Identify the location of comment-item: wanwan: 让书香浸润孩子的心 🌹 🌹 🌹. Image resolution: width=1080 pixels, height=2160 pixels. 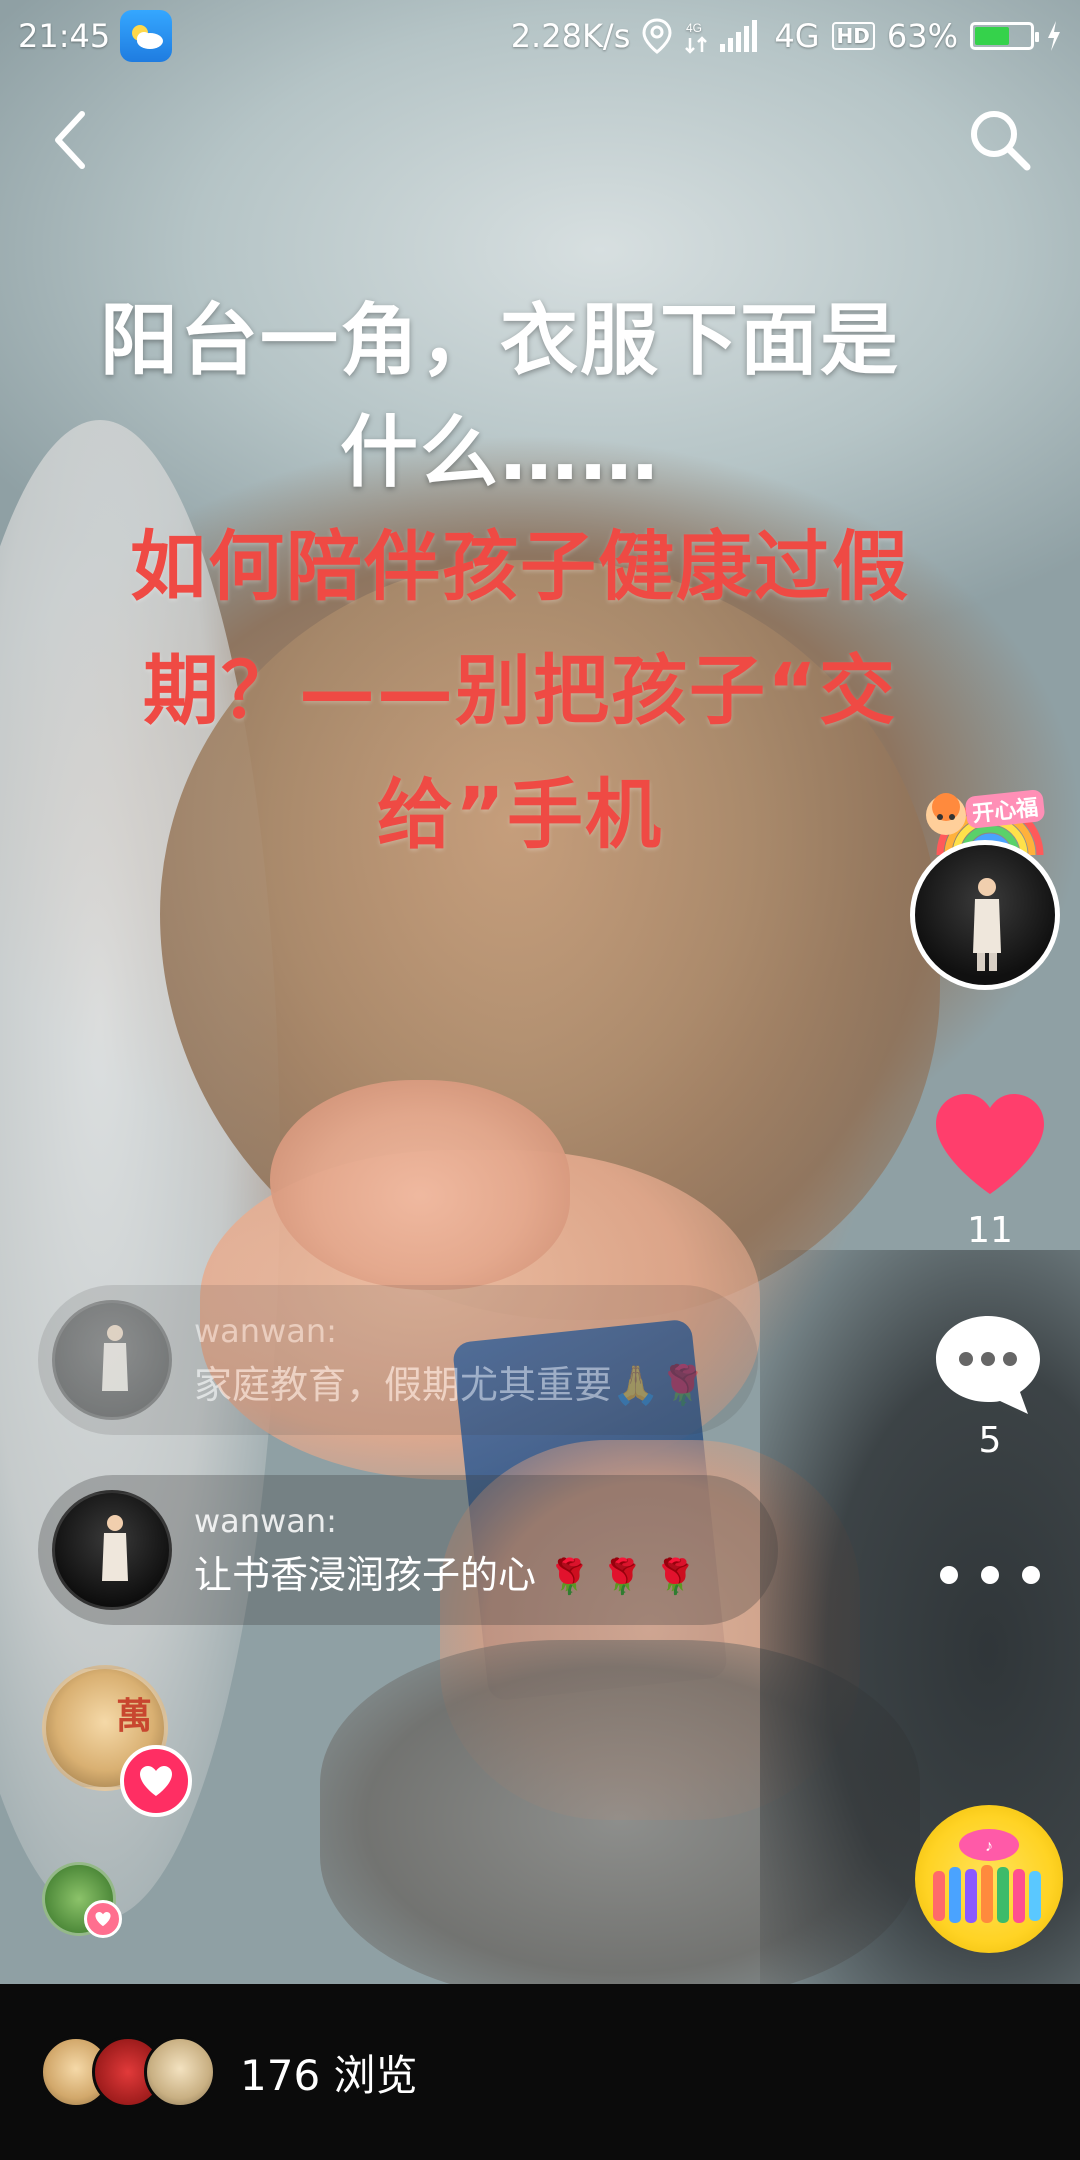
(408, 1550).